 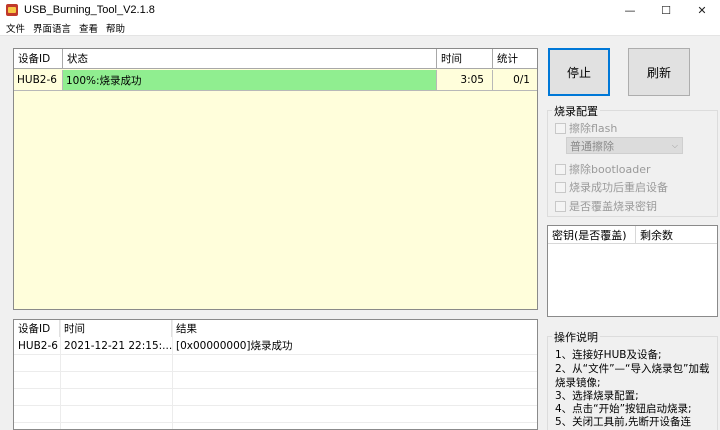 What do you see at coordinates (88, 28) in the screenshot?
I see `menu-view: 查看` at bounding box center [88, 28].